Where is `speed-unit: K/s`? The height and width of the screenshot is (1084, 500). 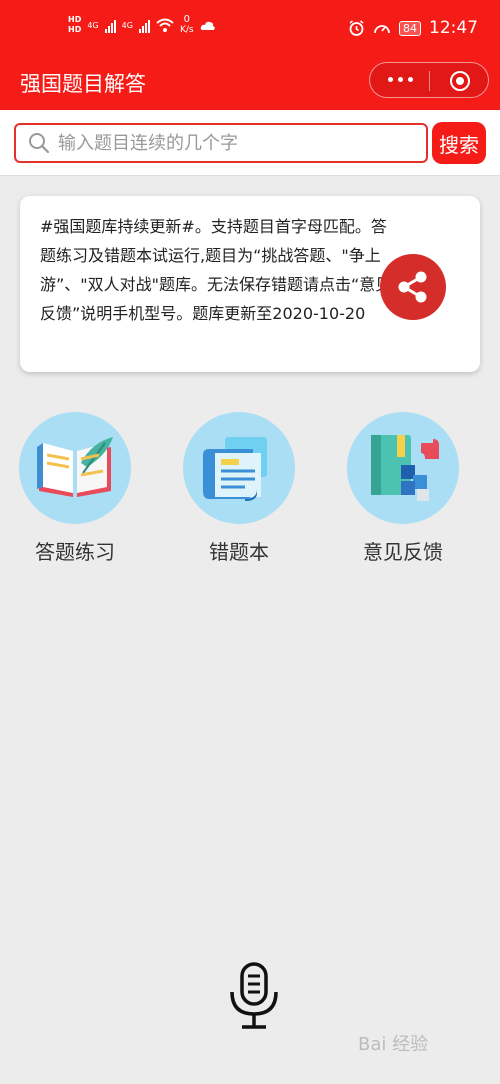
speed-unit: K/s is located at coordinates (186, 30).